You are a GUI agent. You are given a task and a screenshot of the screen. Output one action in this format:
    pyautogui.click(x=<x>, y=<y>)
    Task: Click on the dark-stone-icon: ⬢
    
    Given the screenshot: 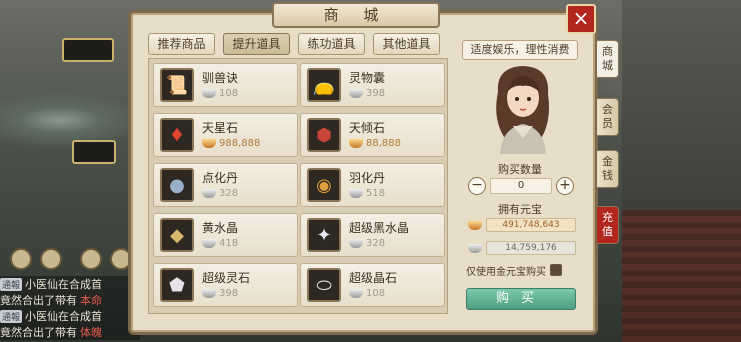 What is the action you would take?
    pyautogui.click(x=324, y=135)
    